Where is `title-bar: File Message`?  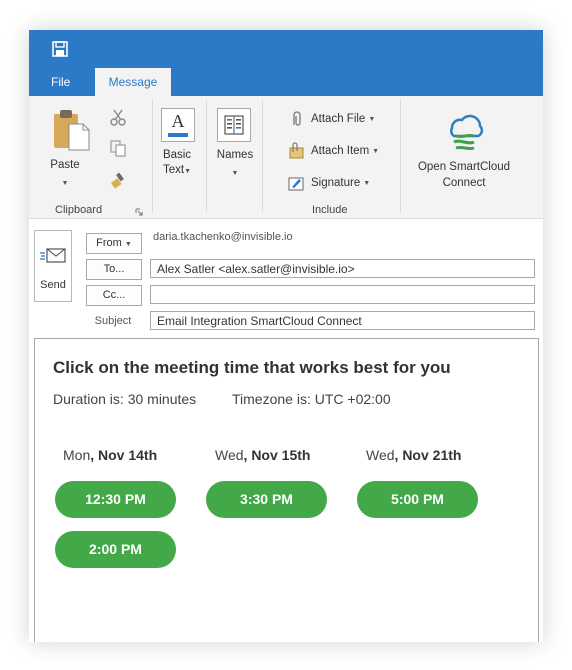
title-bar: File Message is located at coordinates (286, 63).